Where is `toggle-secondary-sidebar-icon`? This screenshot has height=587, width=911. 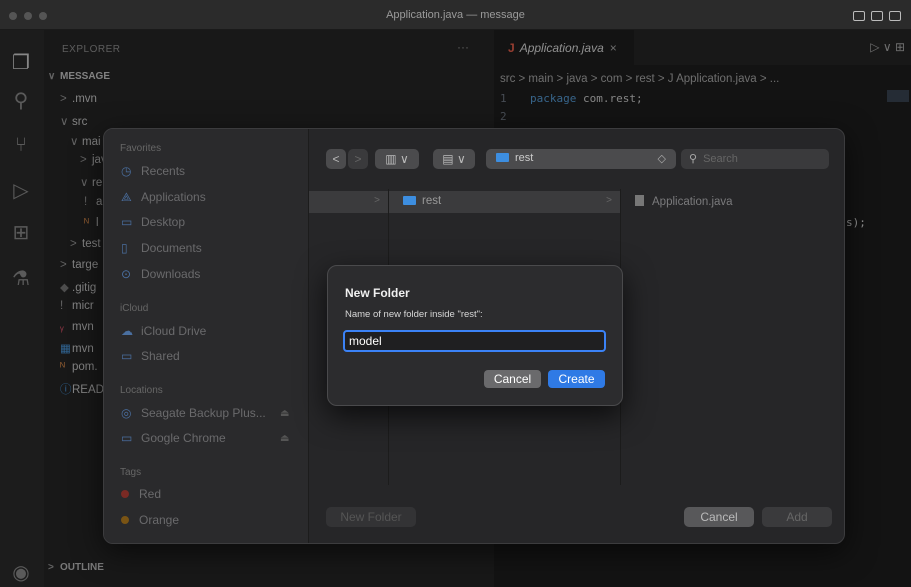 toggle-secondary-sidebar-icon is located at coordinates (895, 16).